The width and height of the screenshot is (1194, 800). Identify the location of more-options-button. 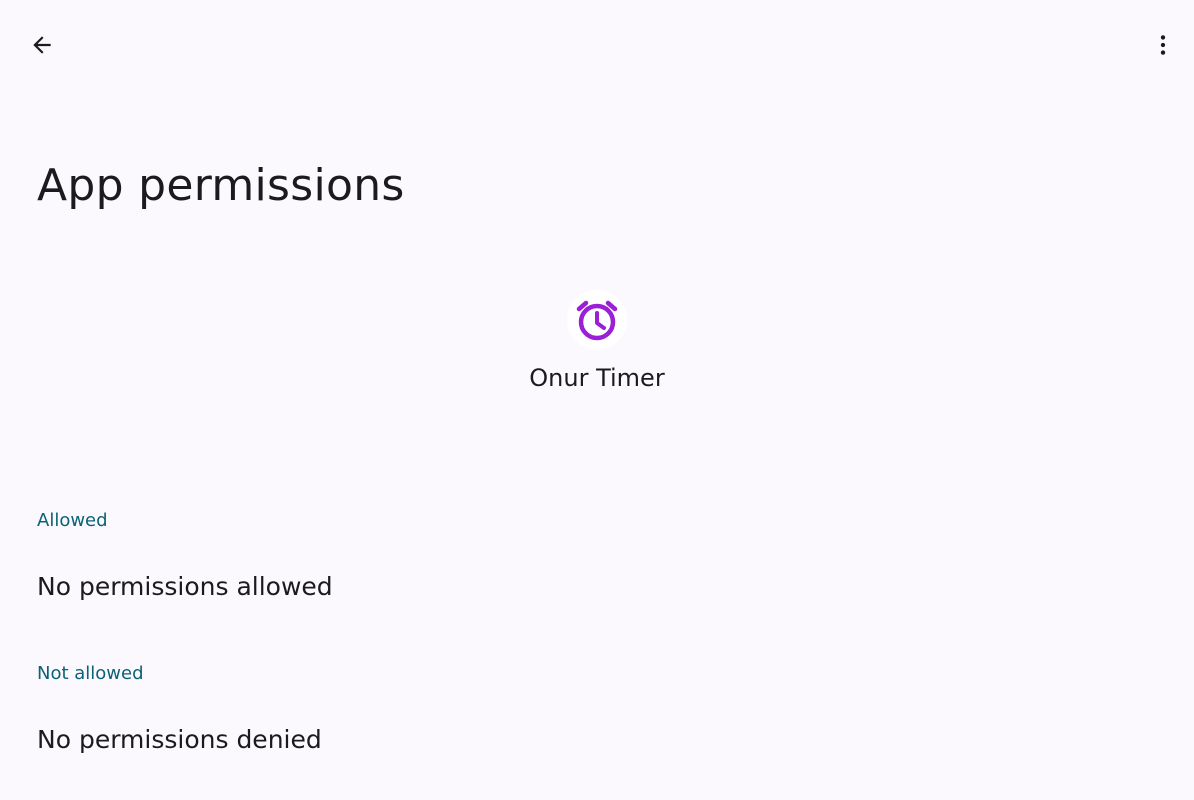
(1163, 45).